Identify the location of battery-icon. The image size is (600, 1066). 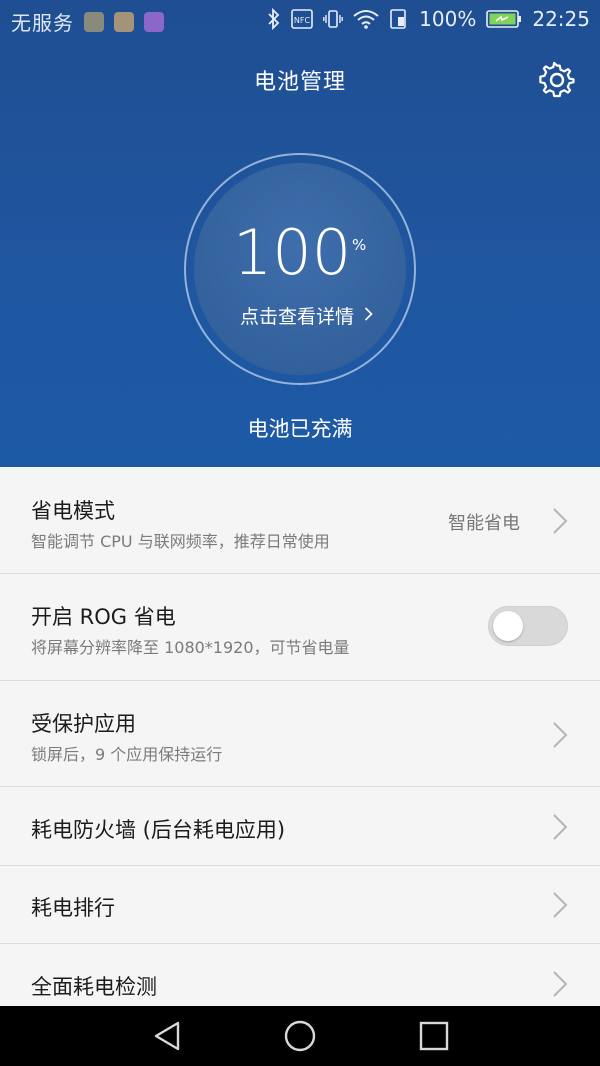
(504, 19).